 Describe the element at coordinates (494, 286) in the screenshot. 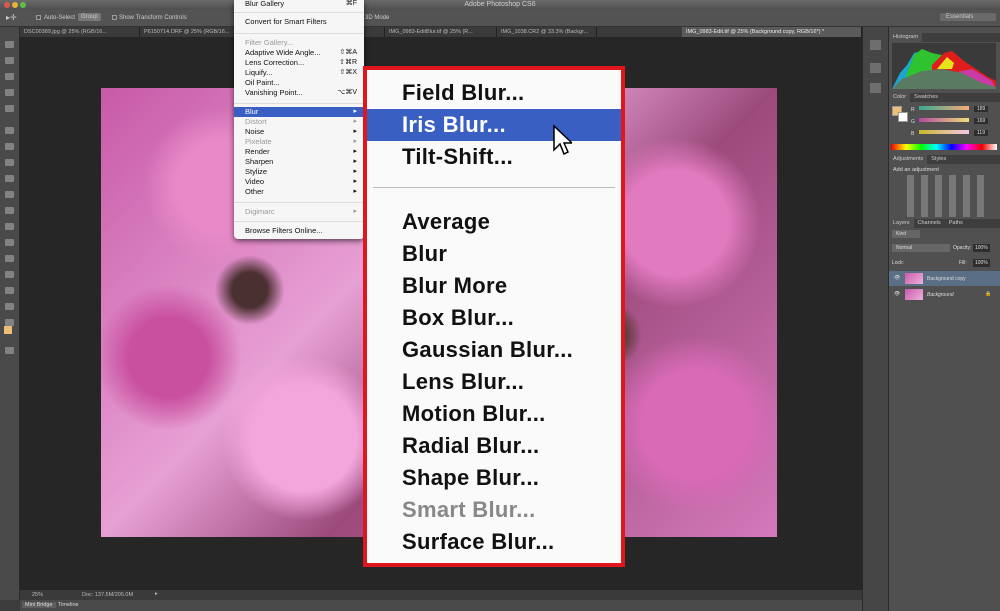

I see `blur-menu-item: Blur More` at that location.